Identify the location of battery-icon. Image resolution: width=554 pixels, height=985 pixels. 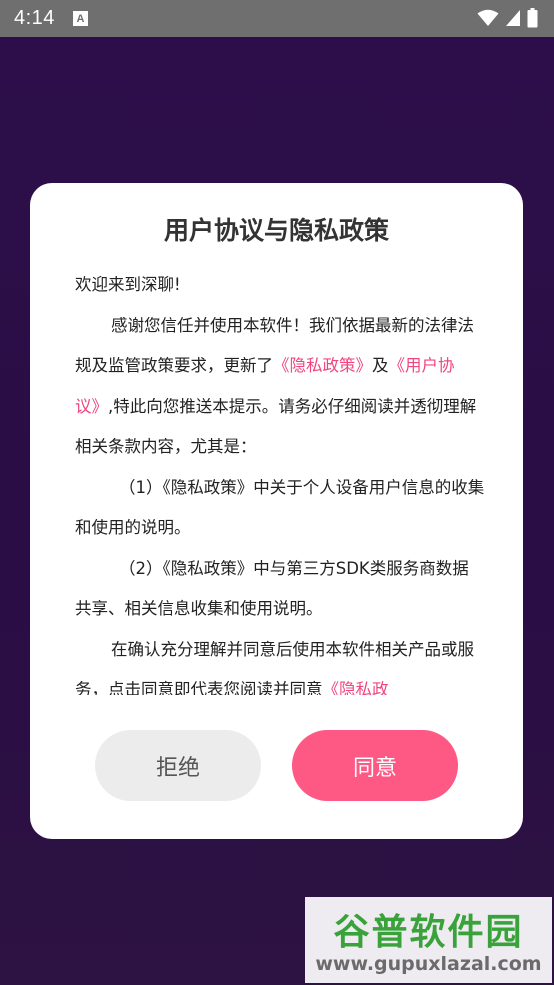
(532, 18).